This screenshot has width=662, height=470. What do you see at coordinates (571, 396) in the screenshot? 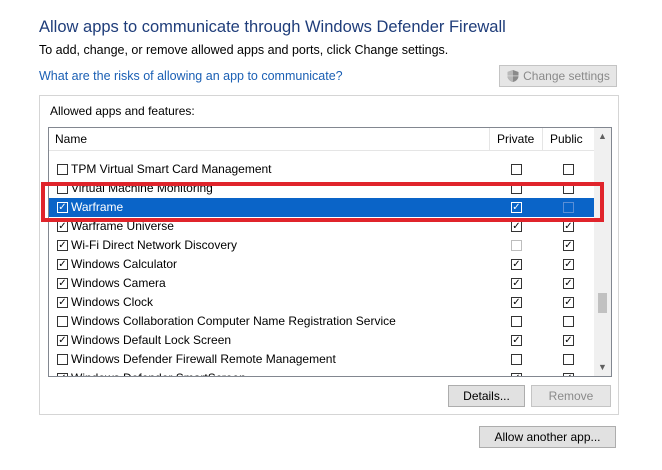
I see `remove-button: Remove` at bounding box center [571, 396].